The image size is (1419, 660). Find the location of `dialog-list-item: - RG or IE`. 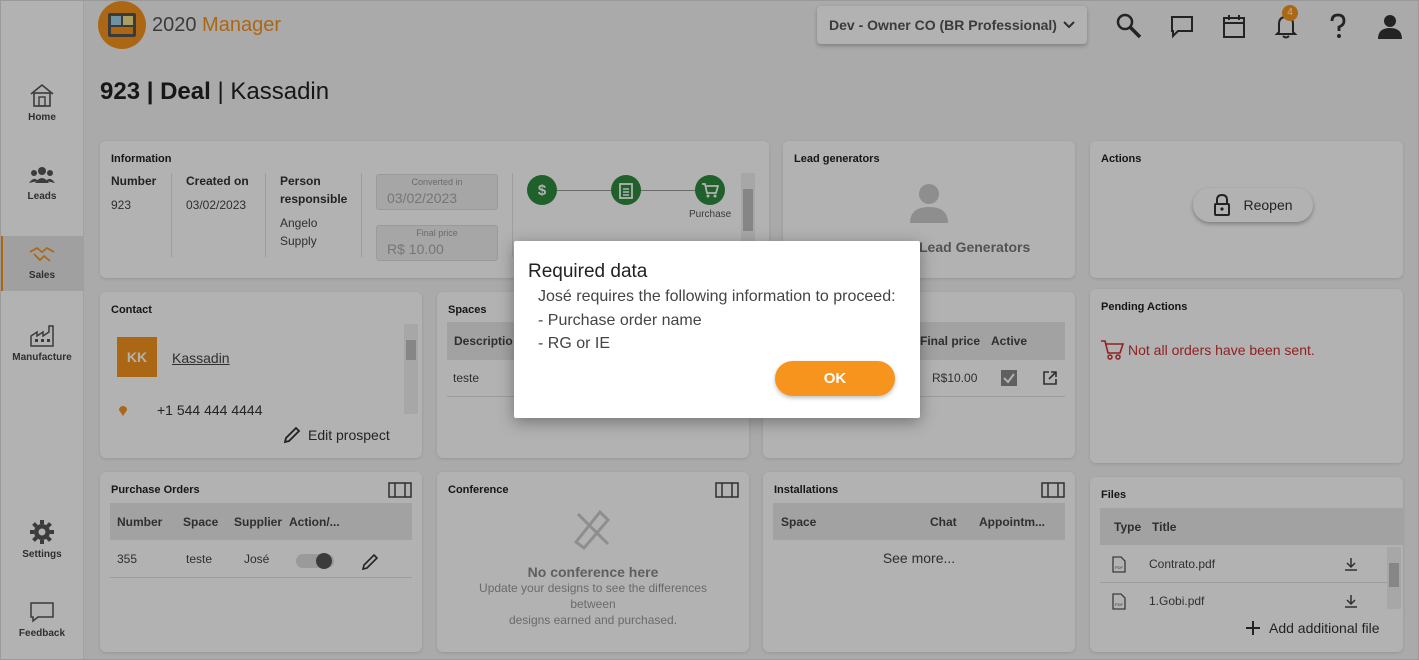

dialog-list-item: - RG or IE is located at coordinates (574, 343).